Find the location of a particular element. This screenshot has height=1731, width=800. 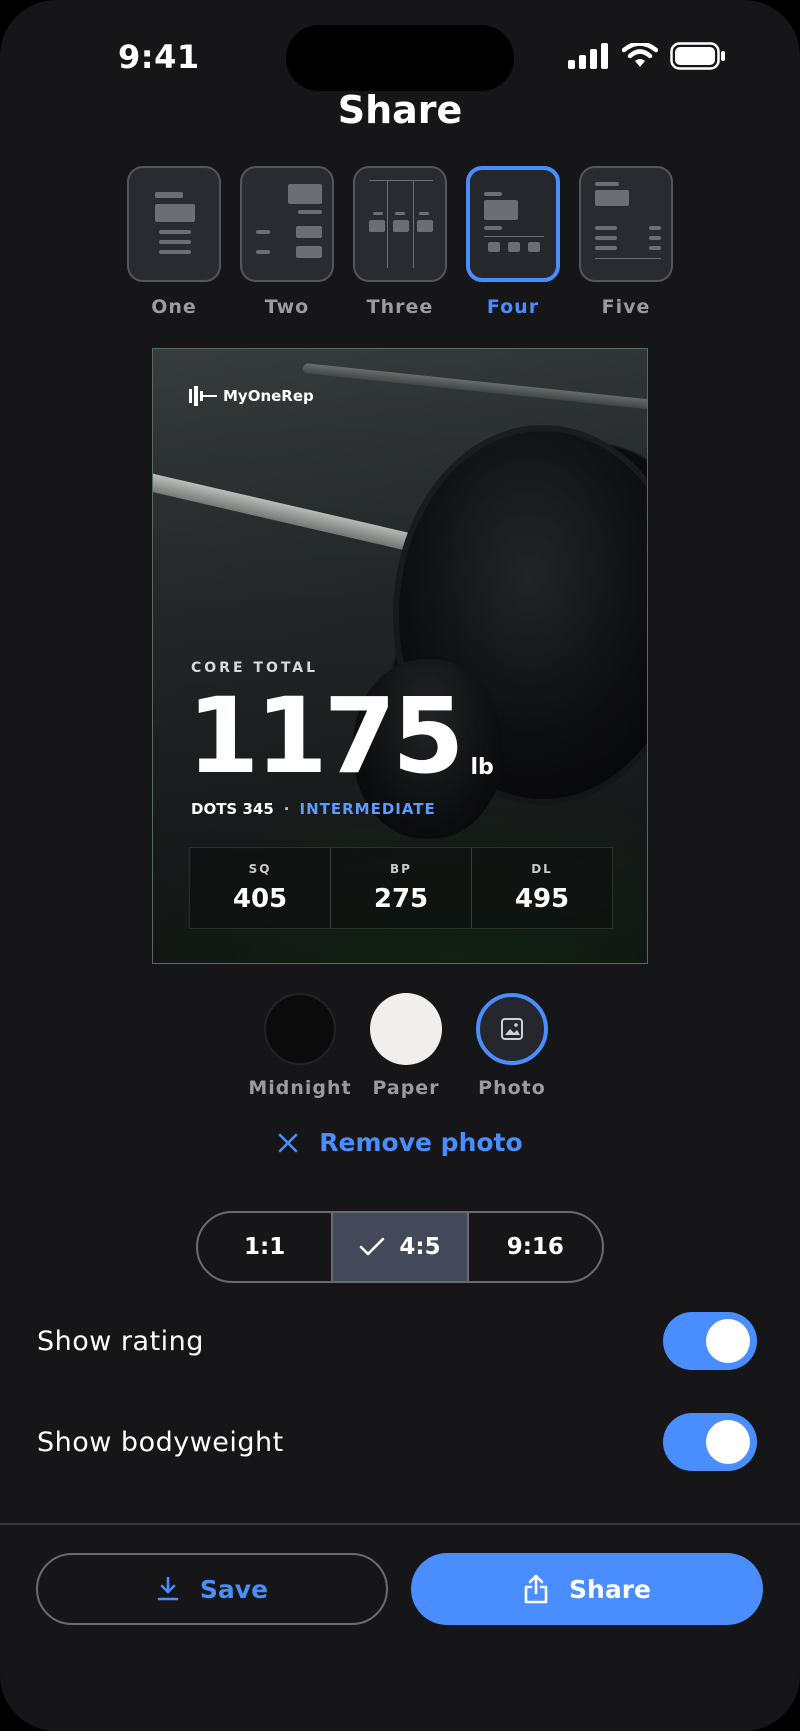

theme-option-paper: Paper is located at coordinates (406, 1046).